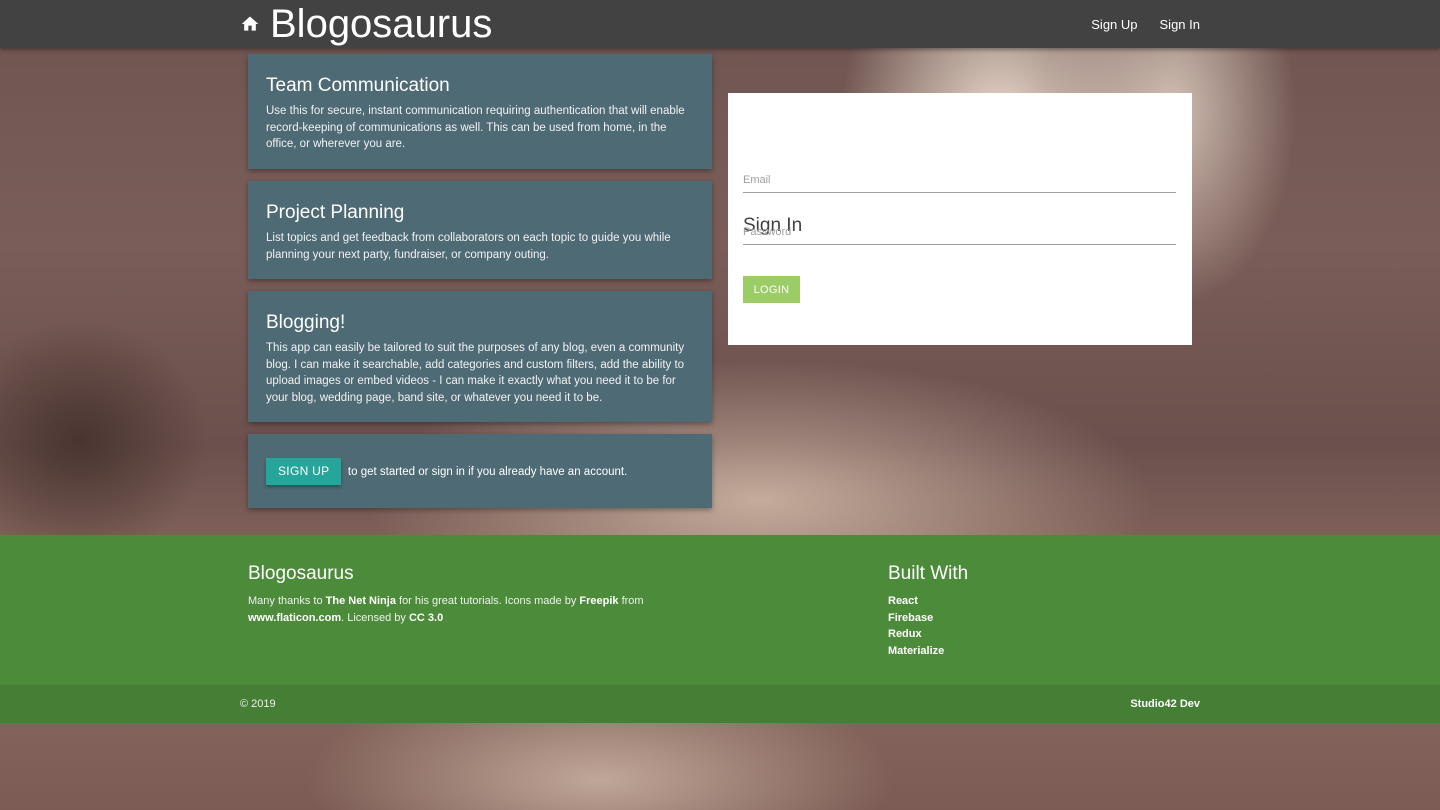  Describe the element at coordinates (959, 180) in the screenshot. I see `email-field` at that location.